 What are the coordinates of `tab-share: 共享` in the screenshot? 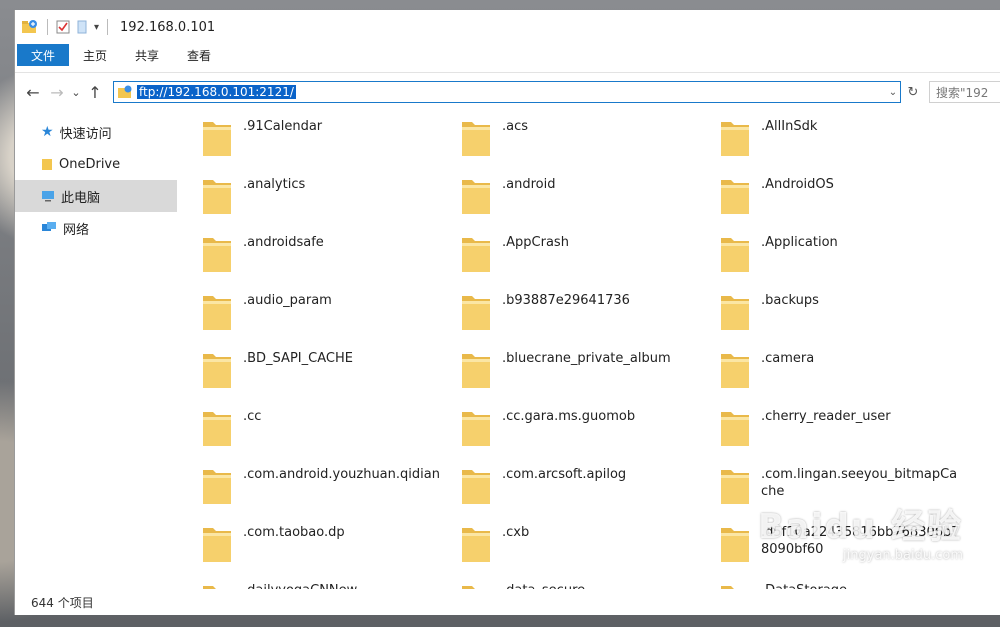 It's located at (147, 55).